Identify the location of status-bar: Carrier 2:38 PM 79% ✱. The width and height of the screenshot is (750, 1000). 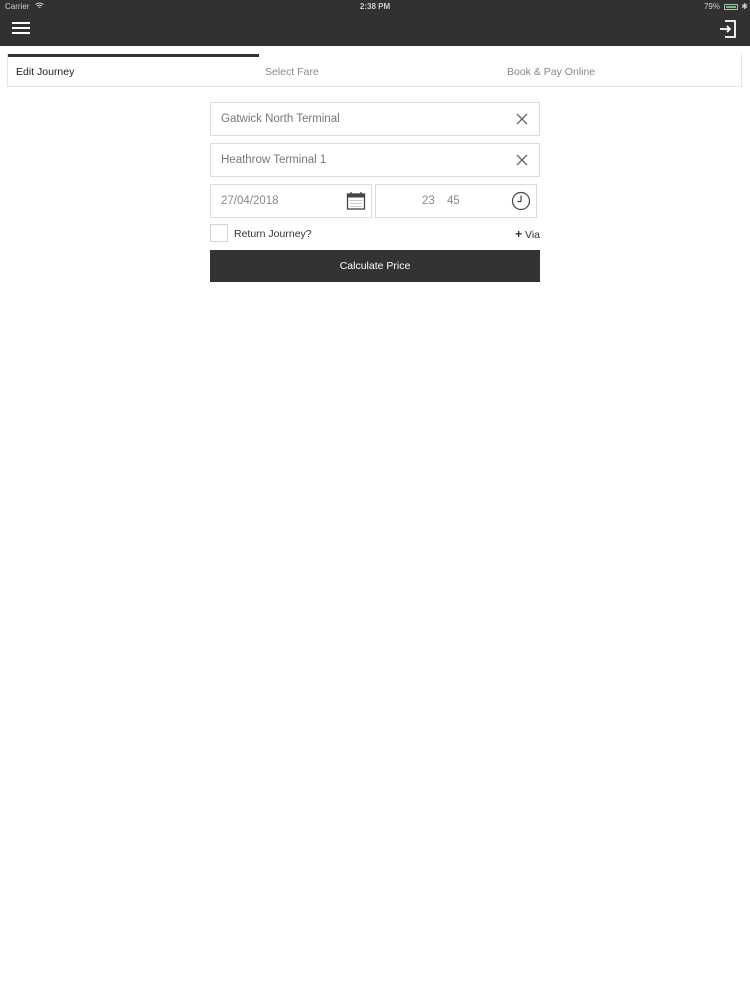
(375, 7).